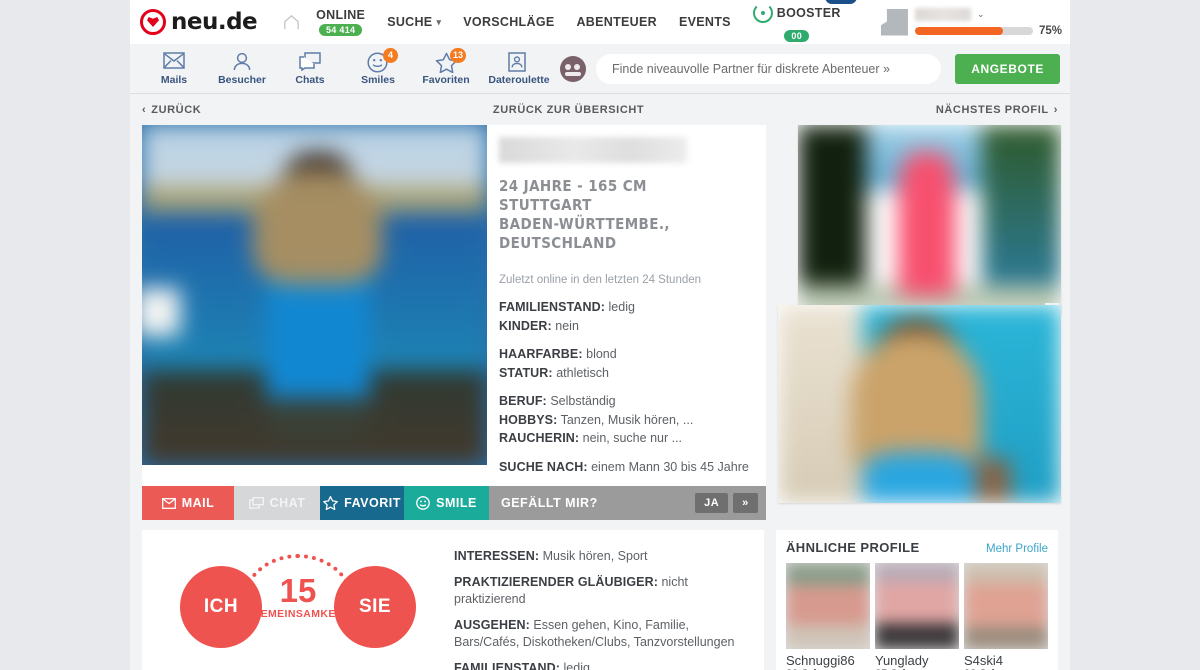  I want to click on favorit-button: FAVORIT, so click(362, 503).